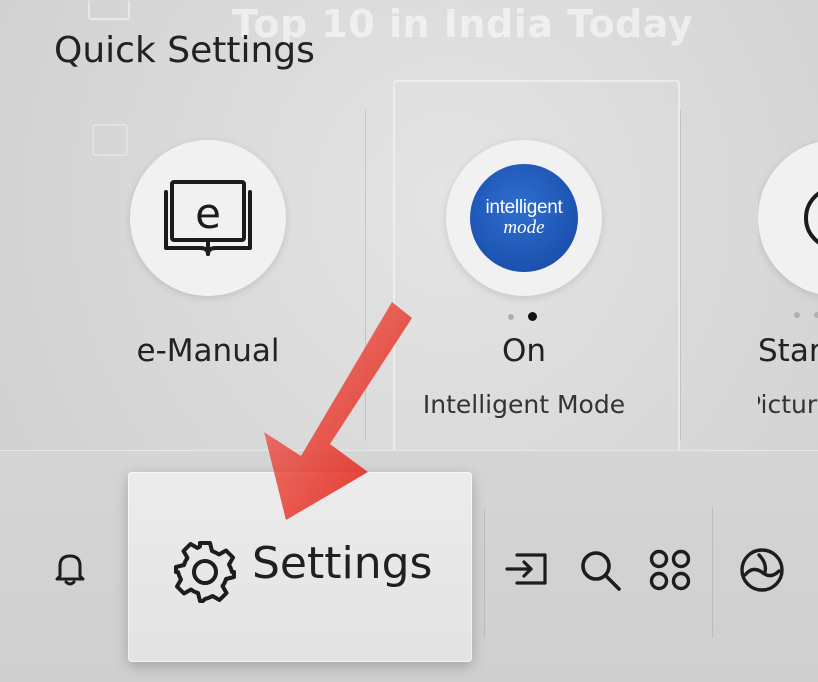 This screenshot has height=682, width=818. I want to click on apps-button, so click(670, 570).